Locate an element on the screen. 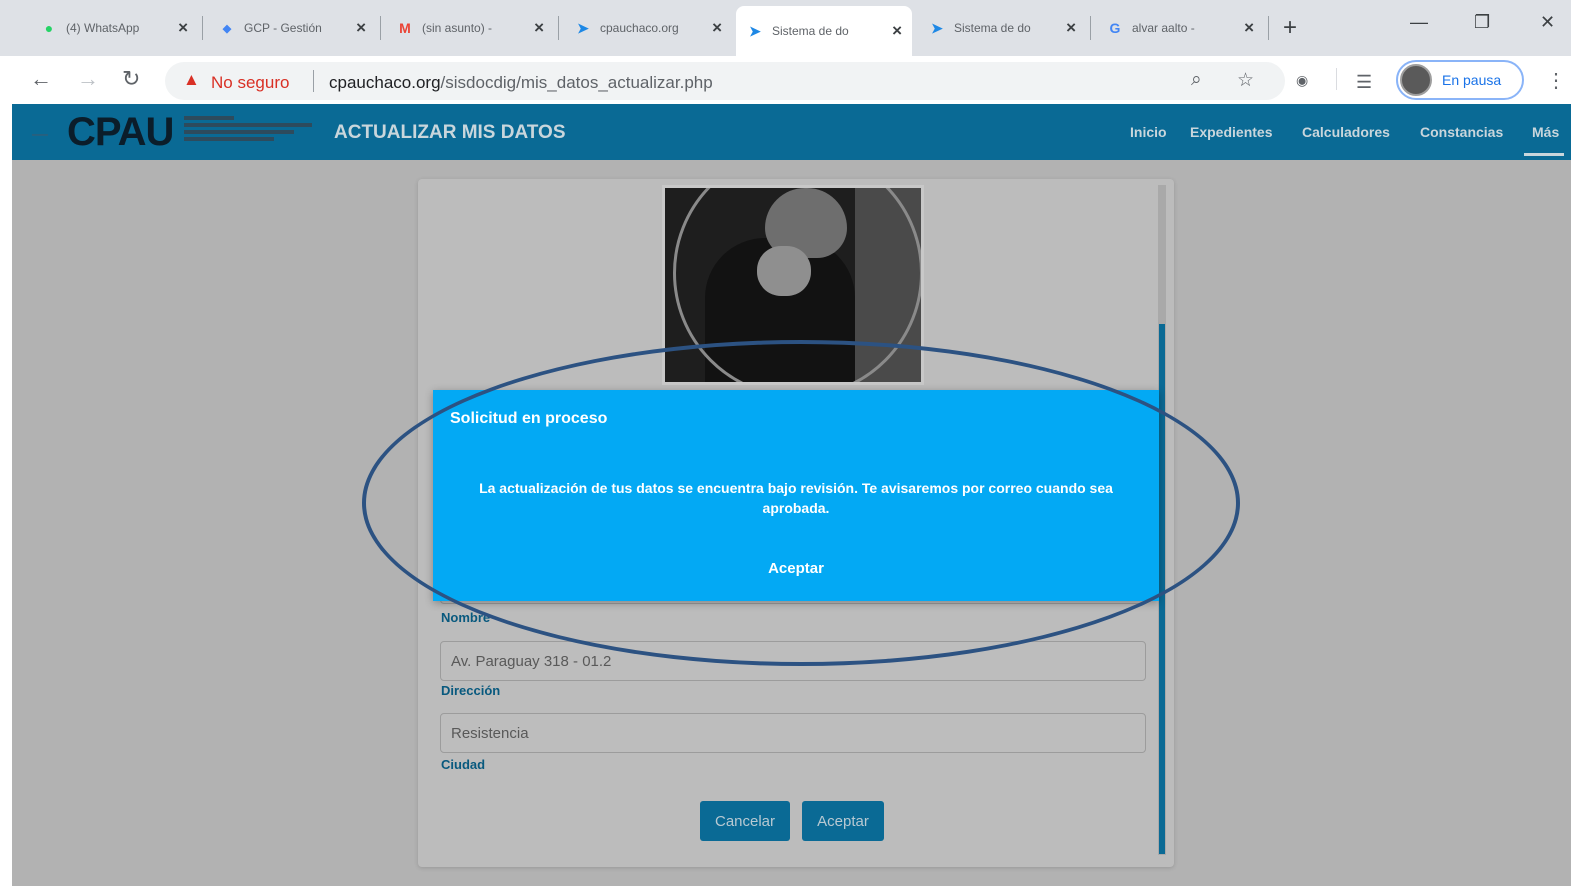 Image resolution: width=1571 pixels, height=886 pixels. reload-icon: ↻ is located at coordinates (131, 79).